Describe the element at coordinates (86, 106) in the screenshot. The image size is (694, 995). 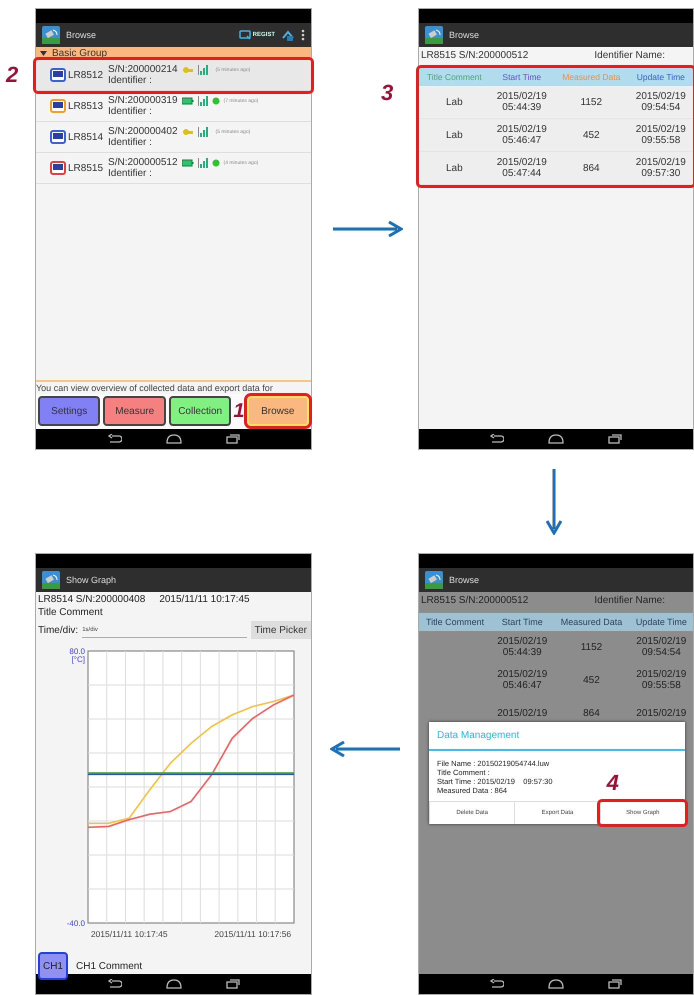
I see `device-model: LR8513` at that location.